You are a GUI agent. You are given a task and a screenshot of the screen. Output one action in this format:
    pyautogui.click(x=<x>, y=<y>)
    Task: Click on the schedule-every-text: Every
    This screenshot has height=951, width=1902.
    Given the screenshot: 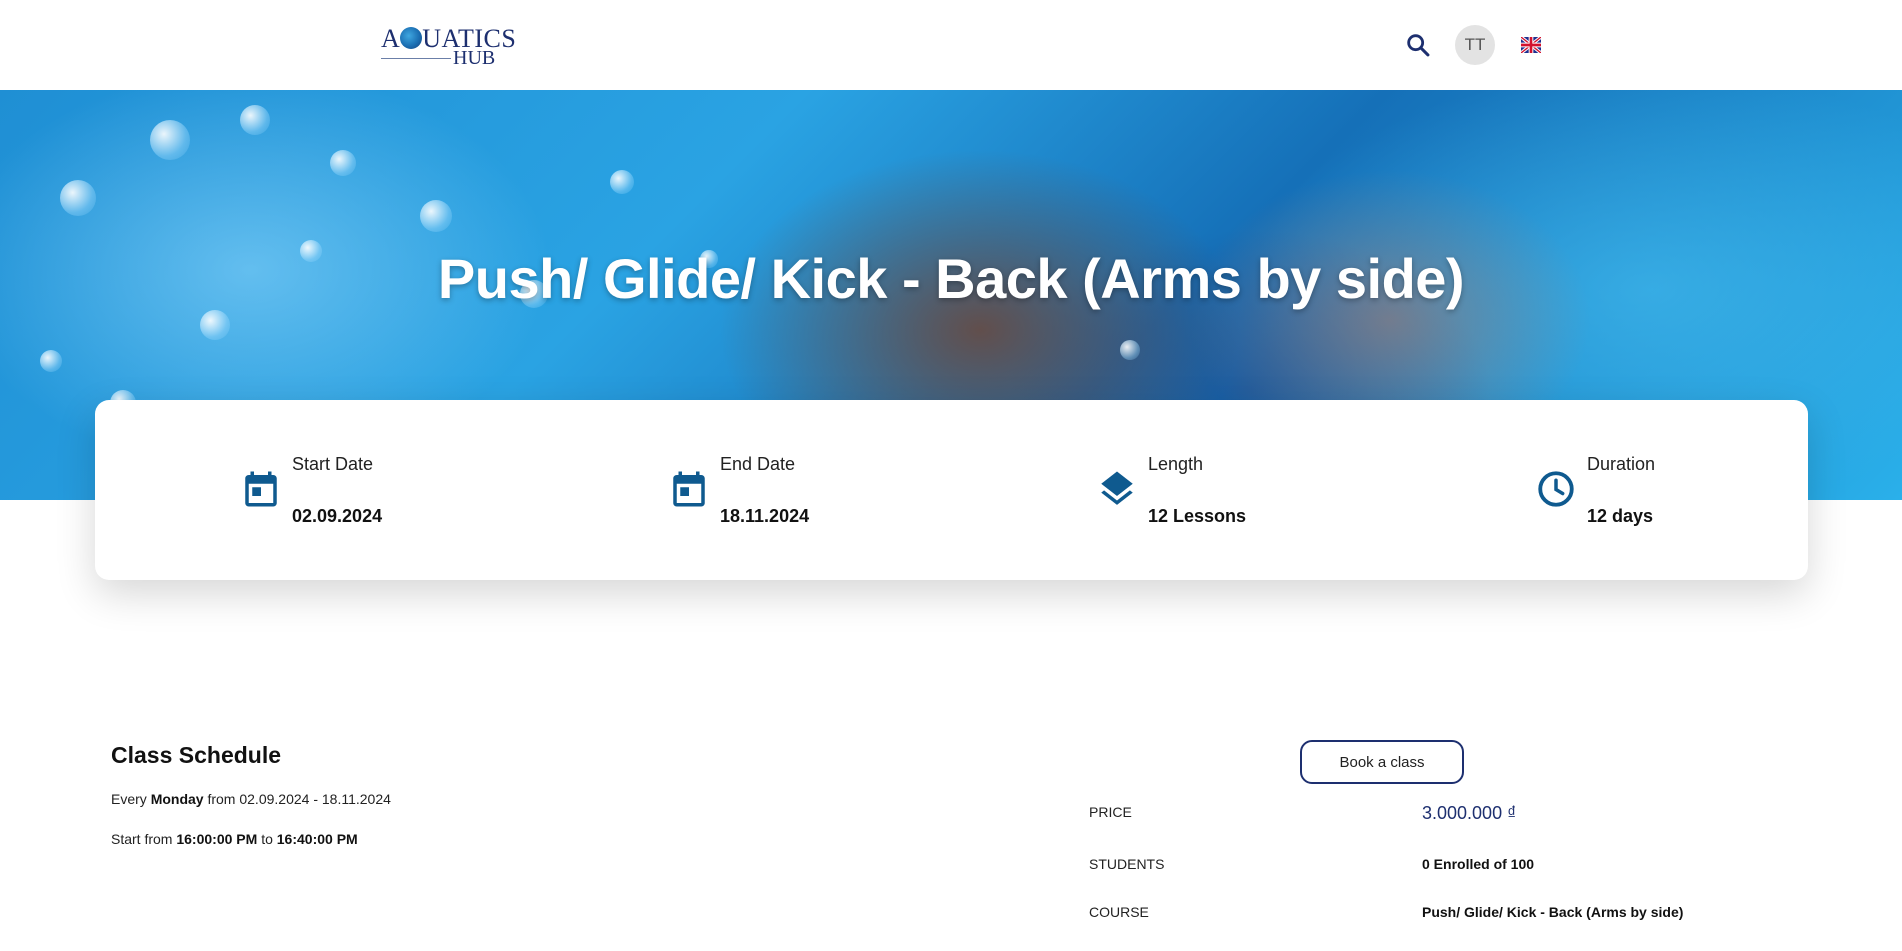 What is the action you would take?
    pyautogui.click(x=129, y=799)
    